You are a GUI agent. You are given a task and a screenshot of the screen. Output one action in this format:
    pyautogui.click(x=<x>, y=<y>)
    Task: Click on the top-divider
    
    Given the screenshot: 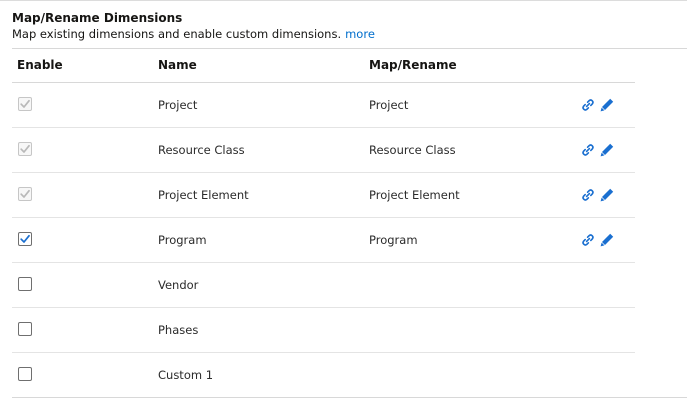 What is the action you would take?
    pyautogui.click(x=343, y=0)
    